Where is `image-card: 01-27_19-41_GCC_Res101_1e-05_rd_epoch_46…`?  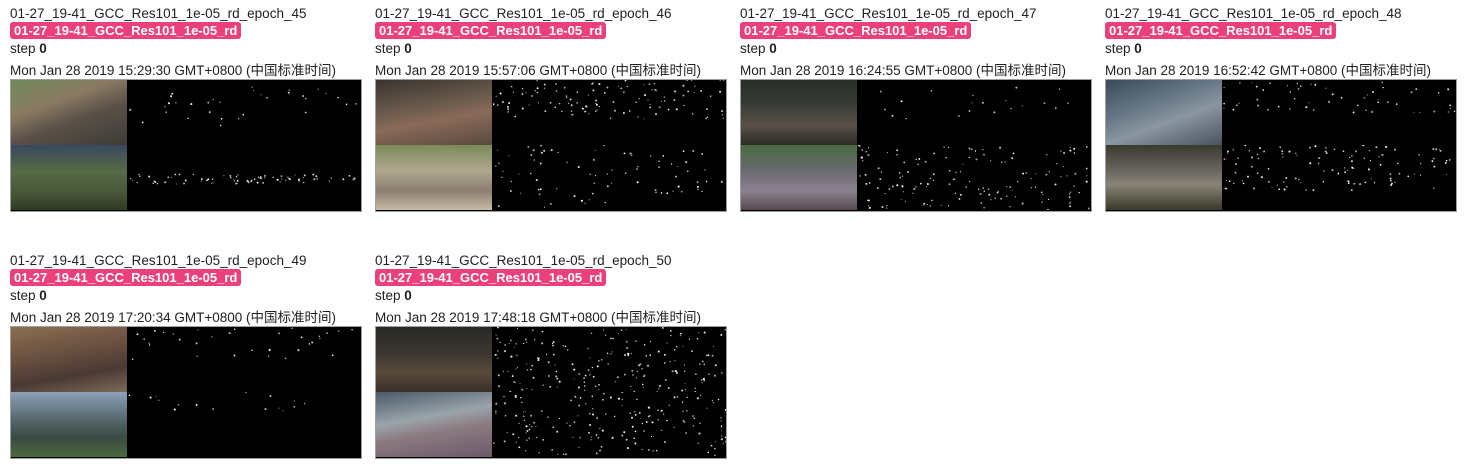
image-card: 01-27_19-41_GCC_Res101_1e-05_rd_epoch_46… is located at coordinates (551, 108).